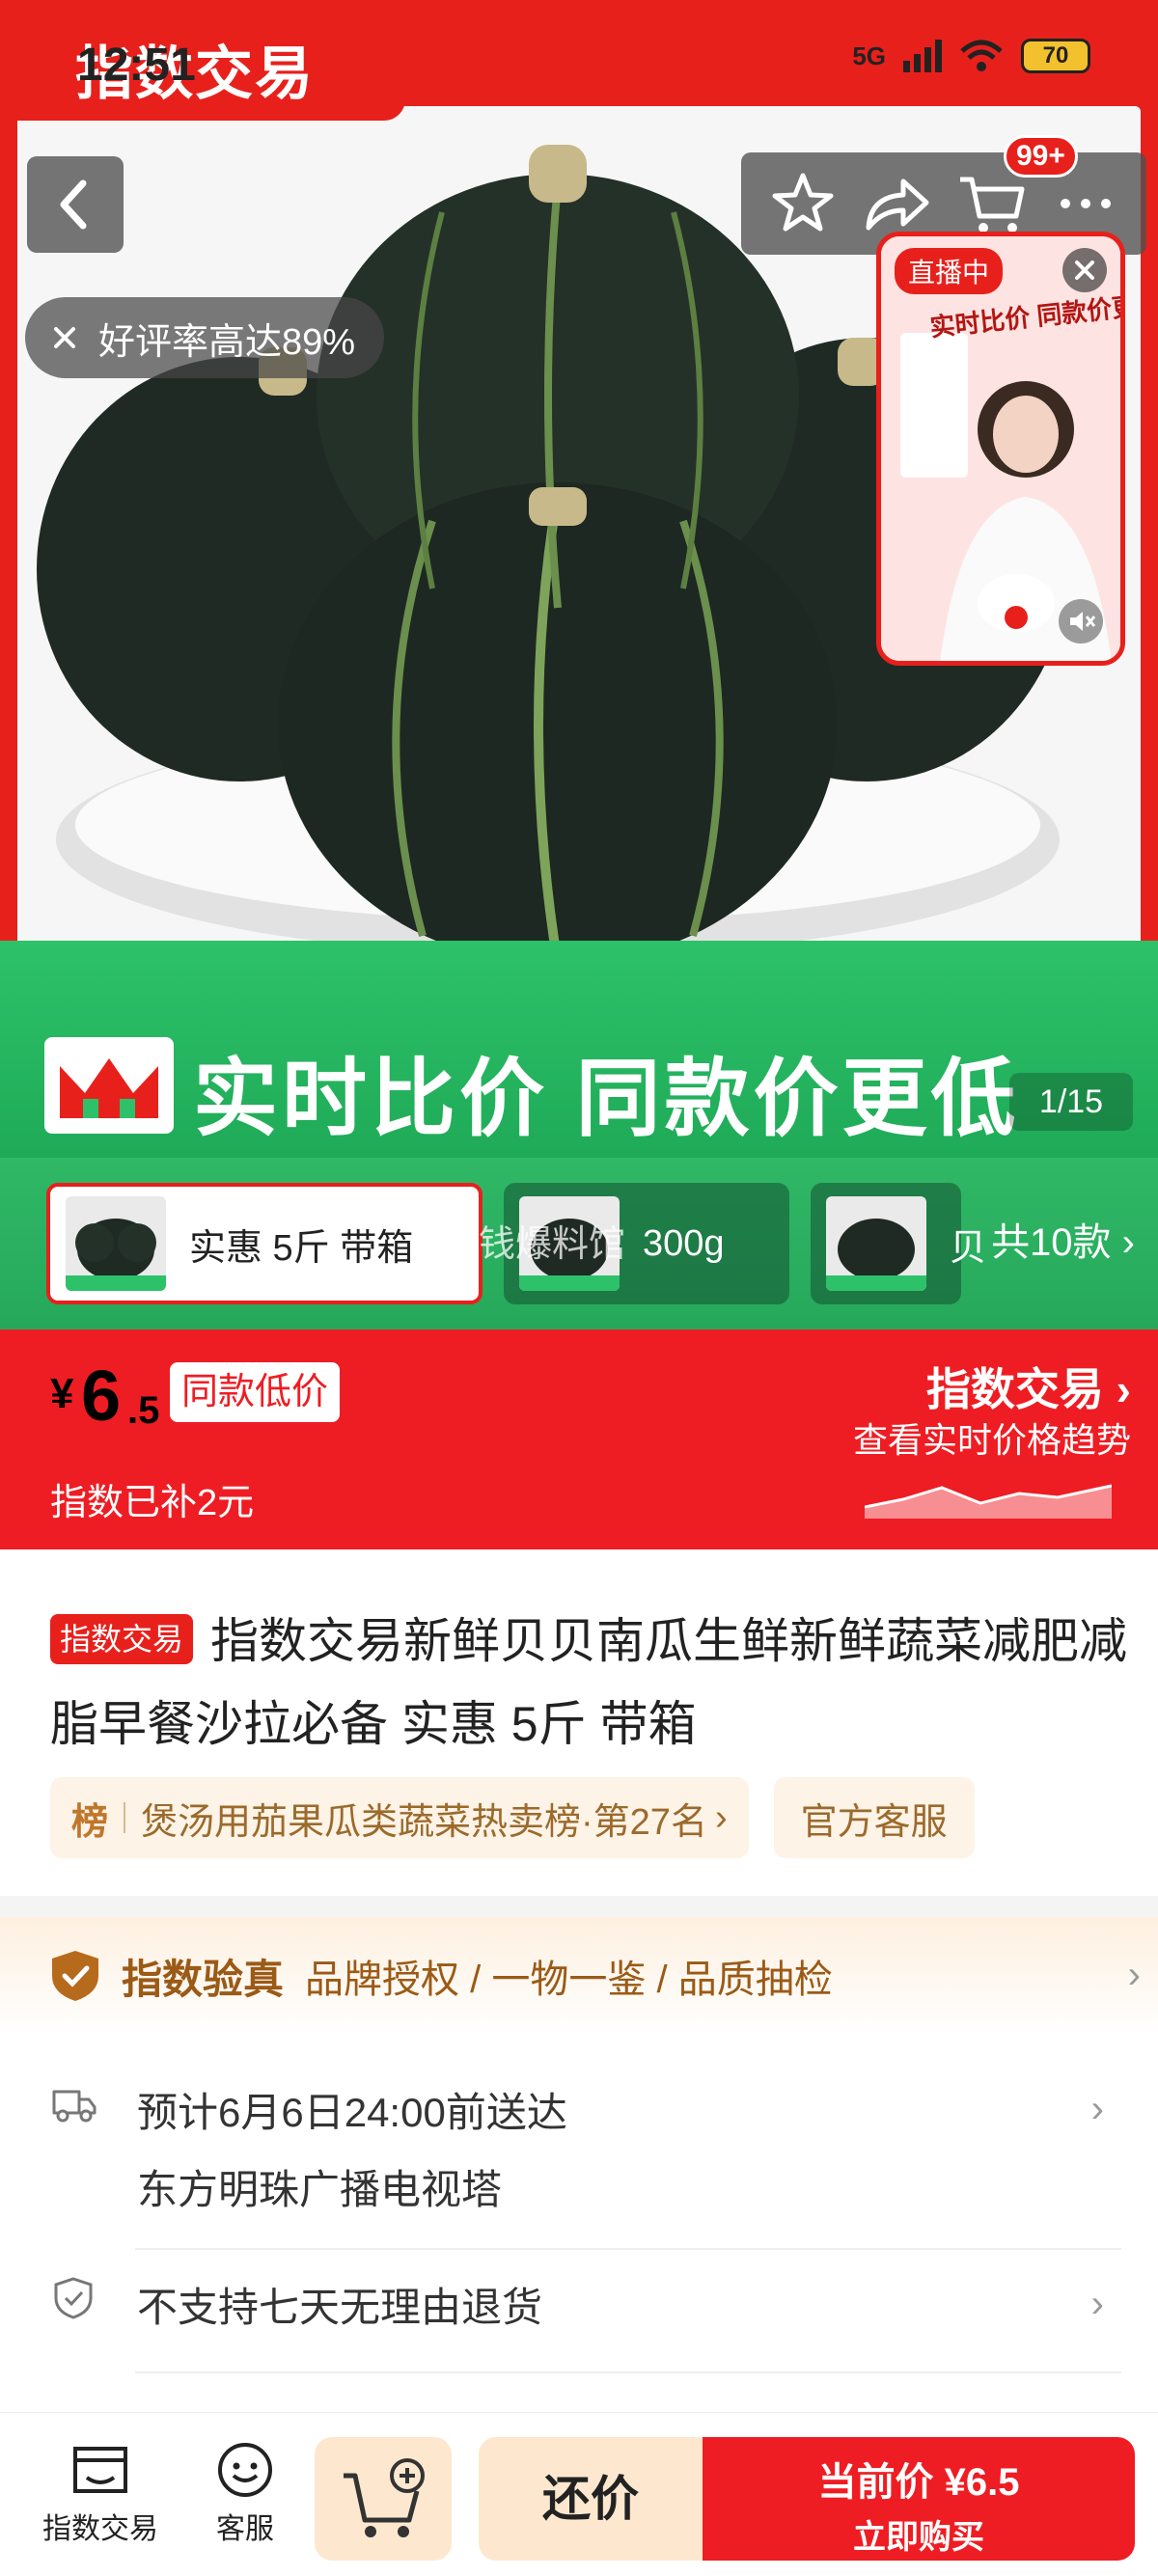 This screenshot has width=1158, height=2576. I want to click on bargain-button: 还价, so click(591, 2499).